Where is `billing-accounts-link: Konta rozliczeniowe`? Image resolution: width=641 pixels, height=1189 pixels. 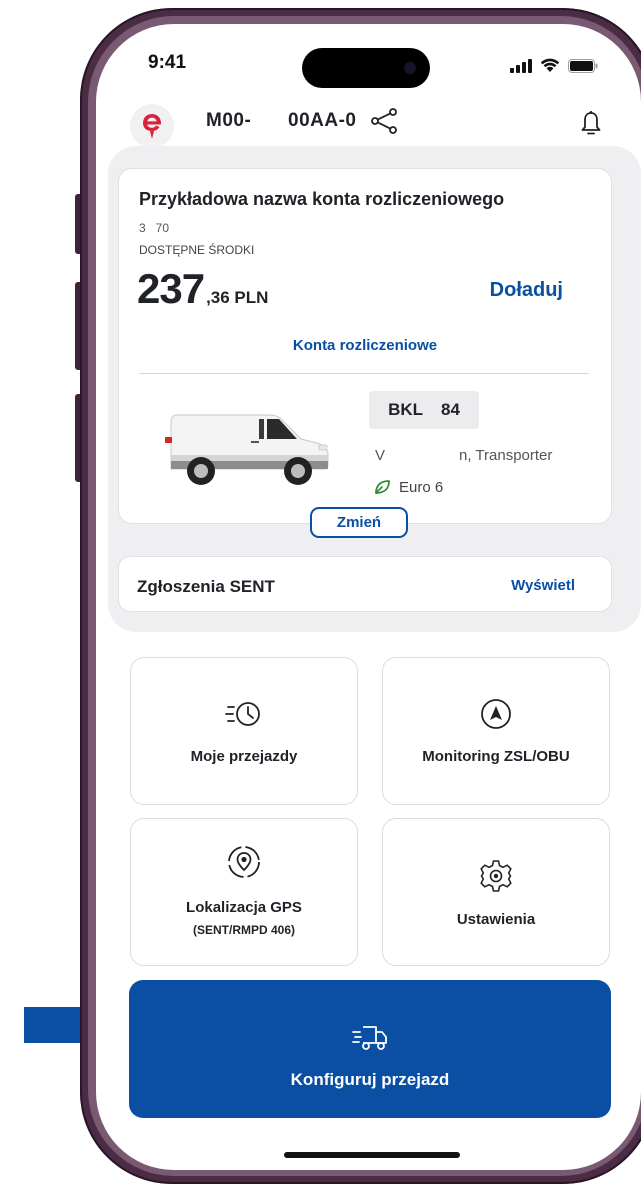
billing-accounts-link: Konta rozliczeniowe is located at coordinates (365, 345).